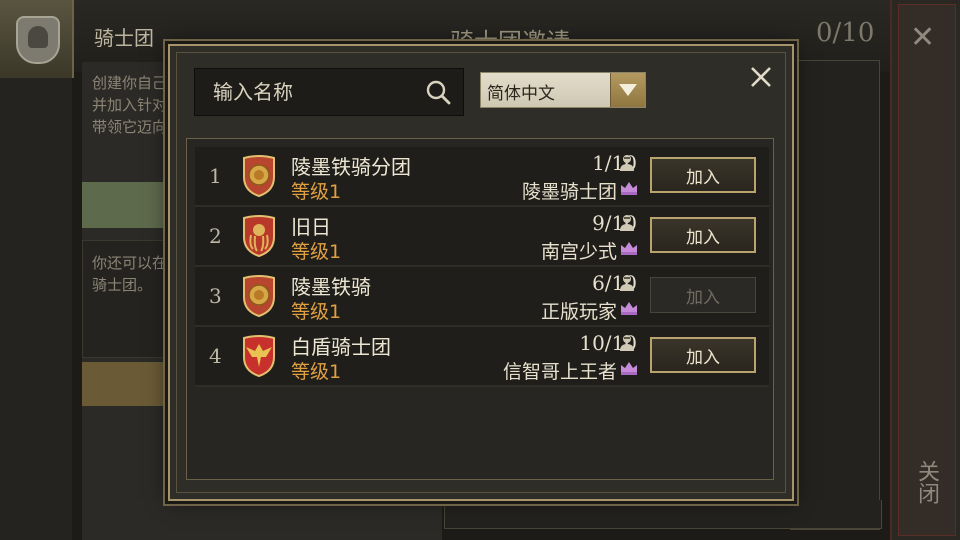 This screenshot has height=540, width=960. I want to click on search-box, so click(329, 92).